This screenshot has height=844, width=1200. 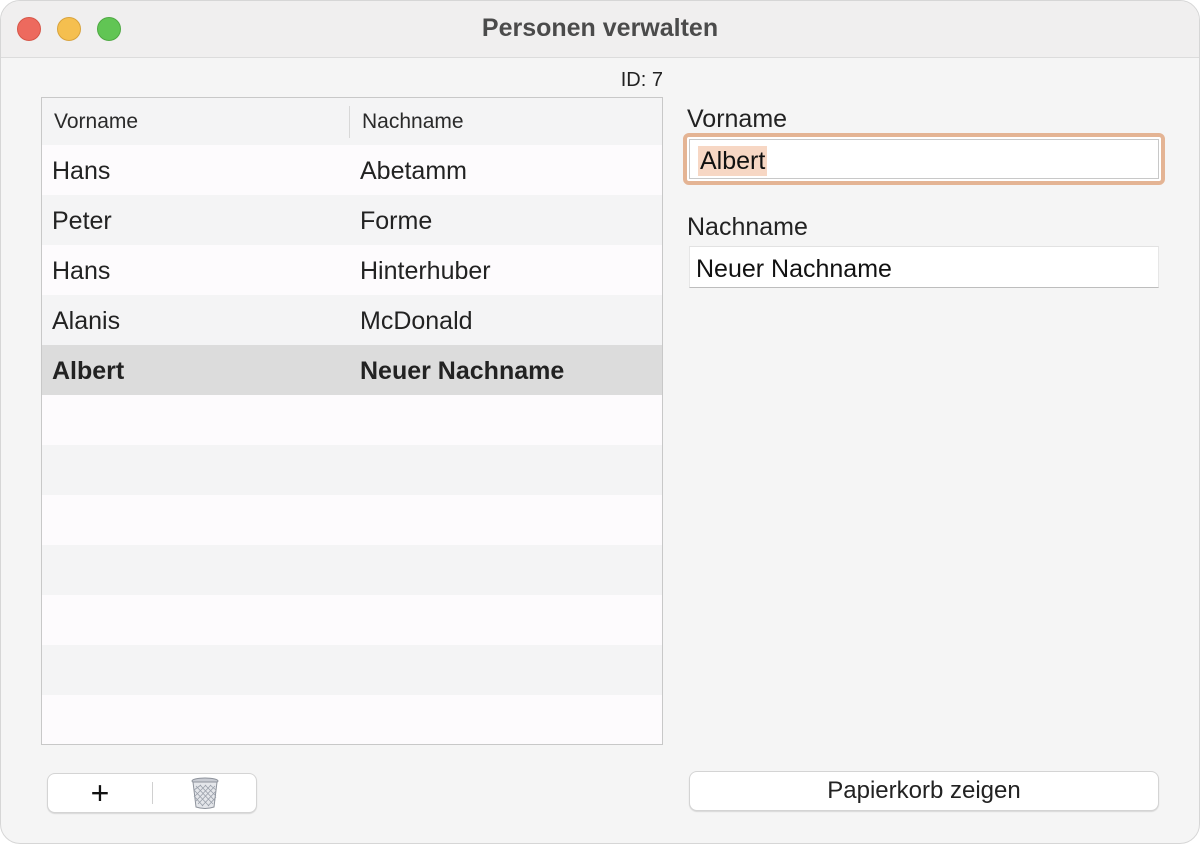 I want to click on column-header-nachname: Nachname, so click(x=413, y=122).